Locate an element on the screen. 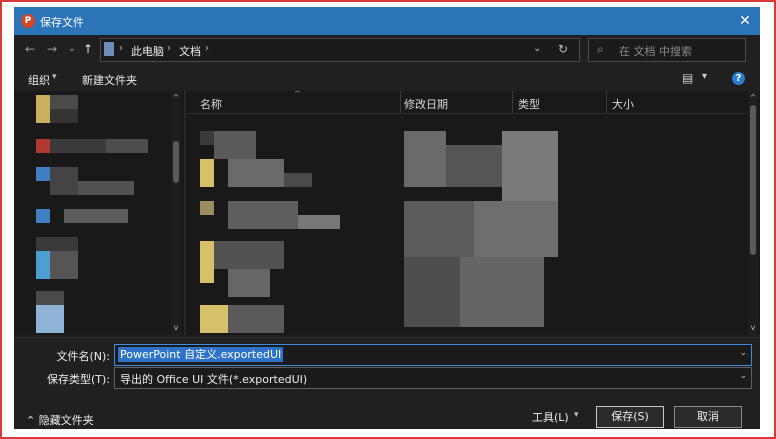 Image resolution: width=776 pixels, height=439 pixels. search-box: ⌕ 在 文档 中搜索 is located at coordinates (667, 50).